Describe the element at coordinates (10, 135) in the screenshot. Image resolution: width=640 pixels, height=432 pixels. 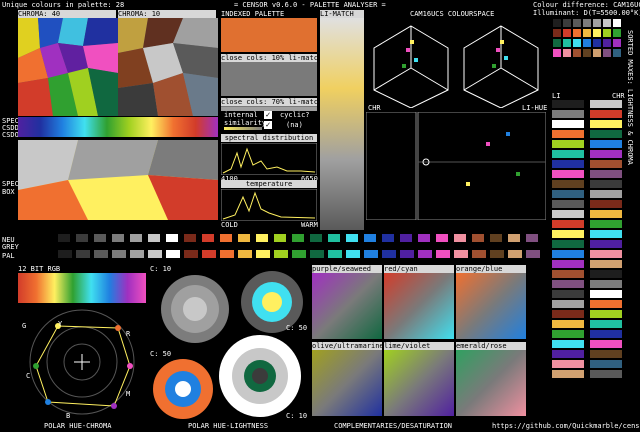
I see `csdo-label: CSDO` at that location.